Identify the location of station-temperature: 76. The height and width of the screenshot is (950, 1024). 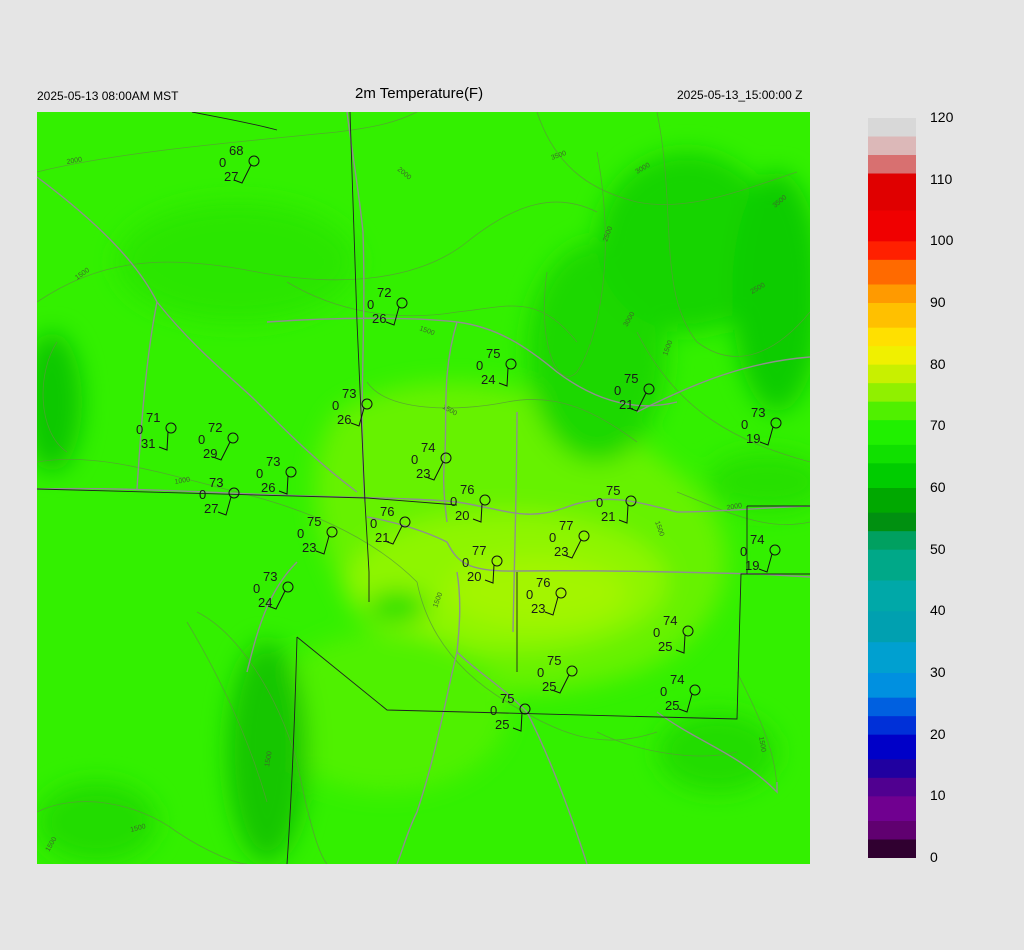
(543, 582).